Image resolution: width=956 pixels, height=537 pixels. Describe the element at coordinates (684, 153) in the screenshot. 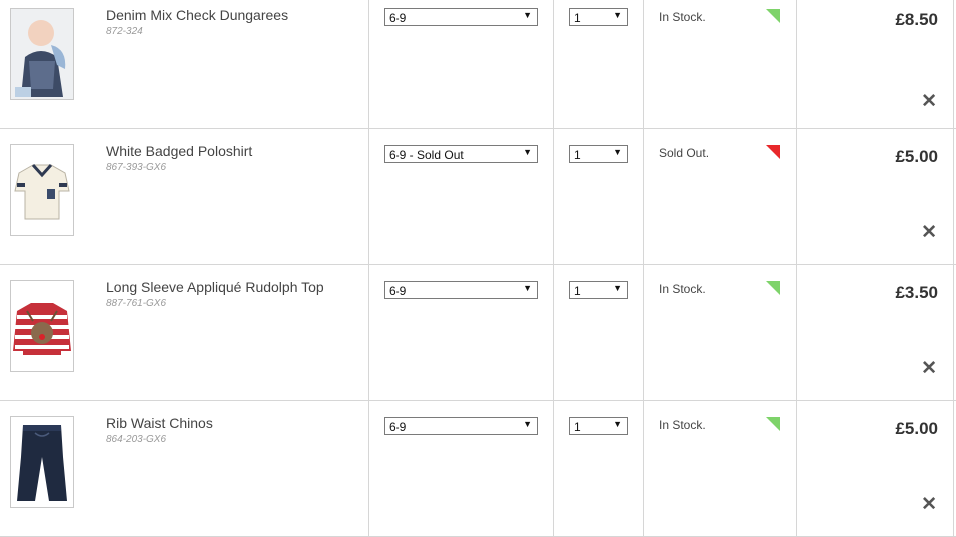

I see `stock-status: Sold Out.` at that location.